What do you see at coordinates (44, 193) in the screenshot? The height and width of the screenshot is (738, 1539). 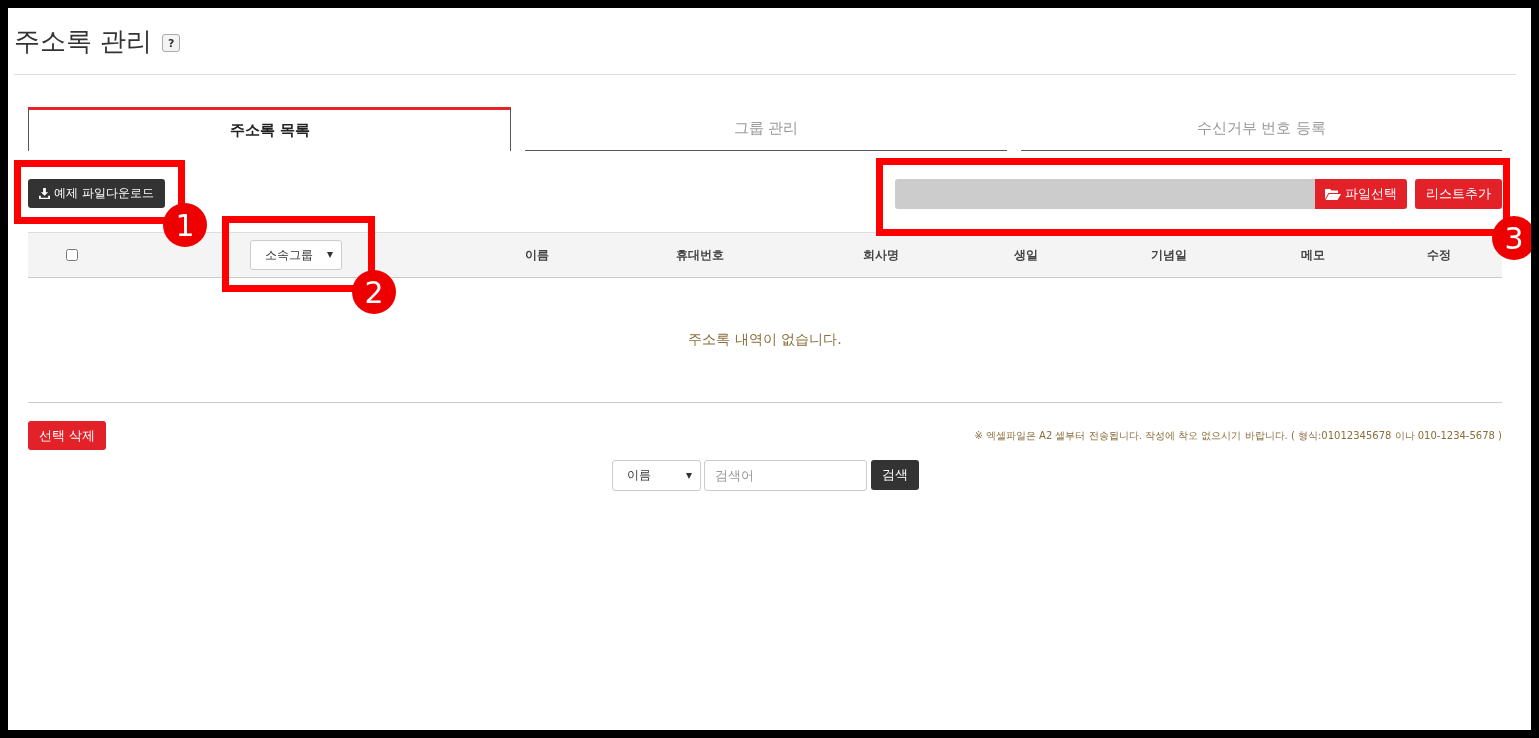 I see `download-icon` at bounding box center [44, 193].